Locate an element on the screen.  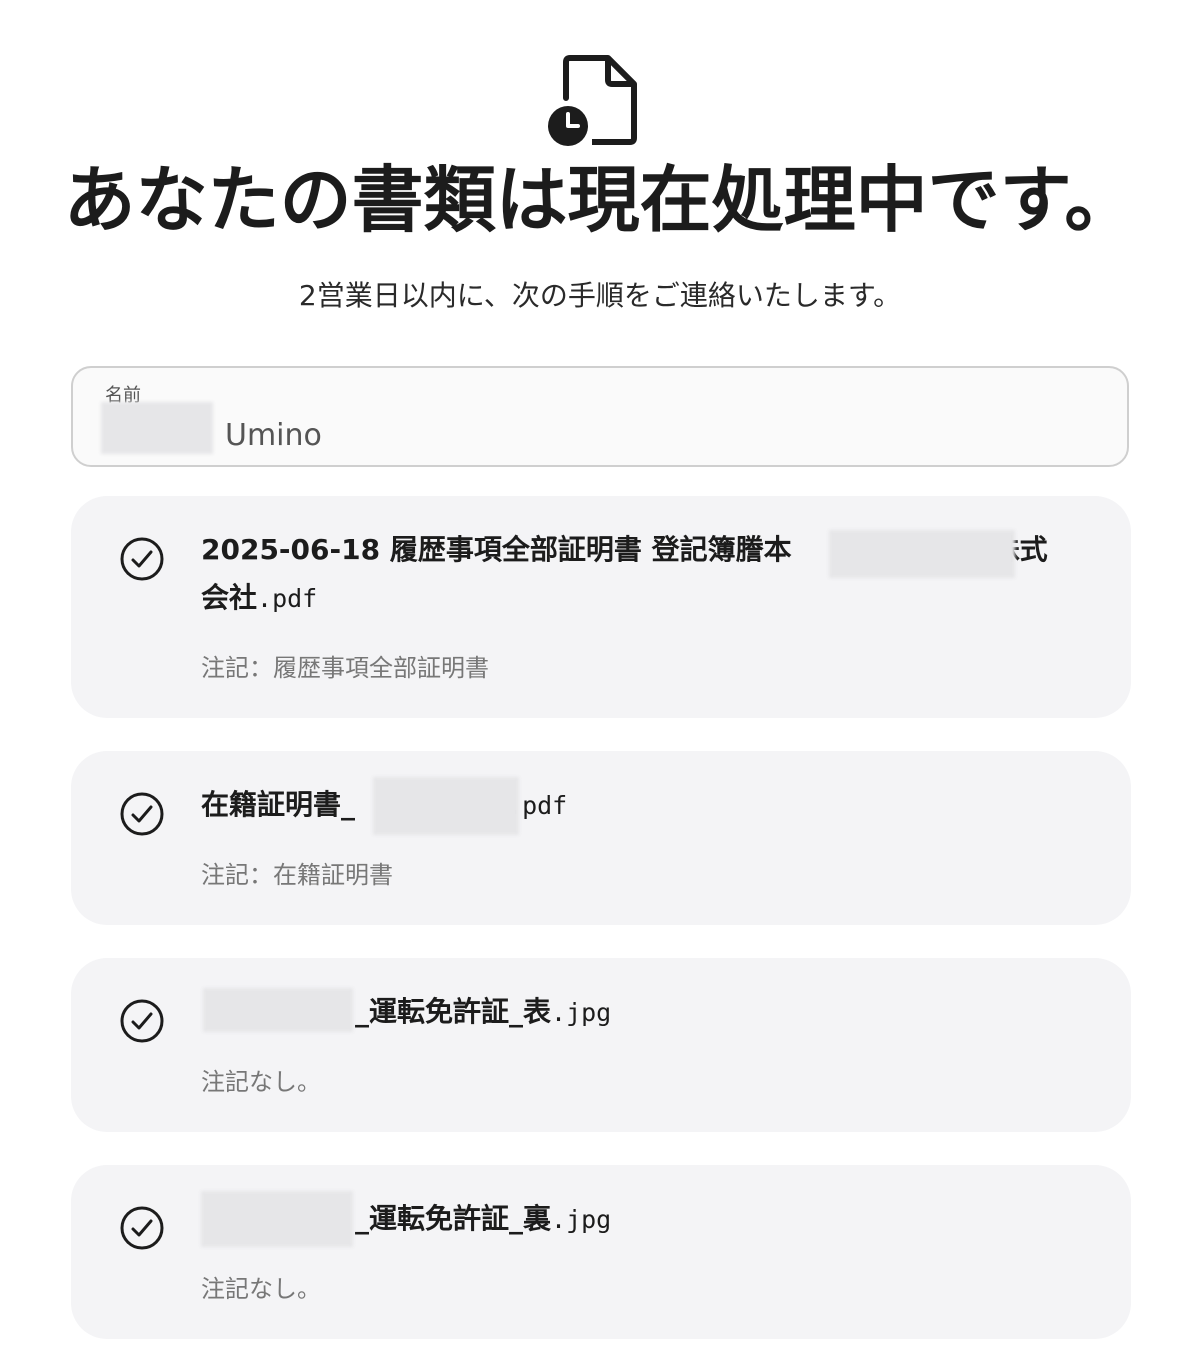
page-title: あなたの書類は現在処理中です。 is located at coordinates (600, 200).